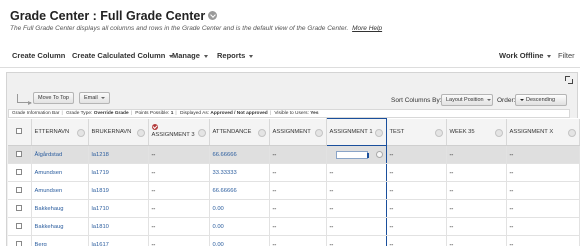  Describe the element at coordinates (118, 240) in the screenshot. I see `cell-brukernavn: la1617` at that location.